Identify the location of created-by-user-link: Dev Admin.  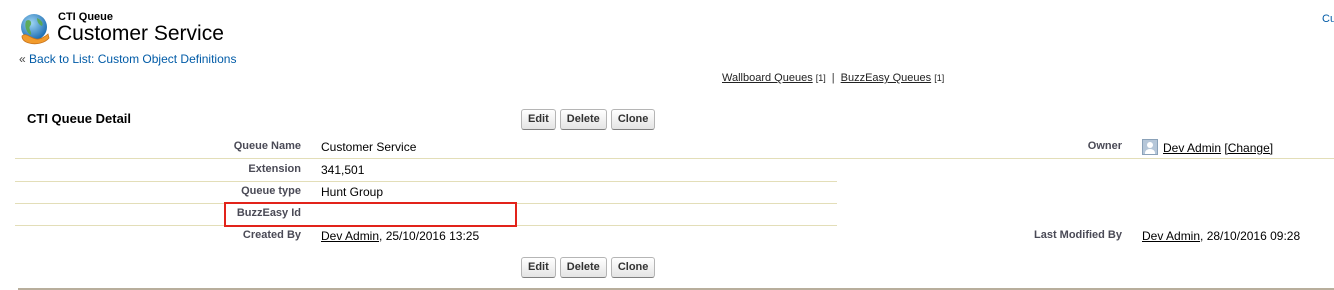
(350, 236).